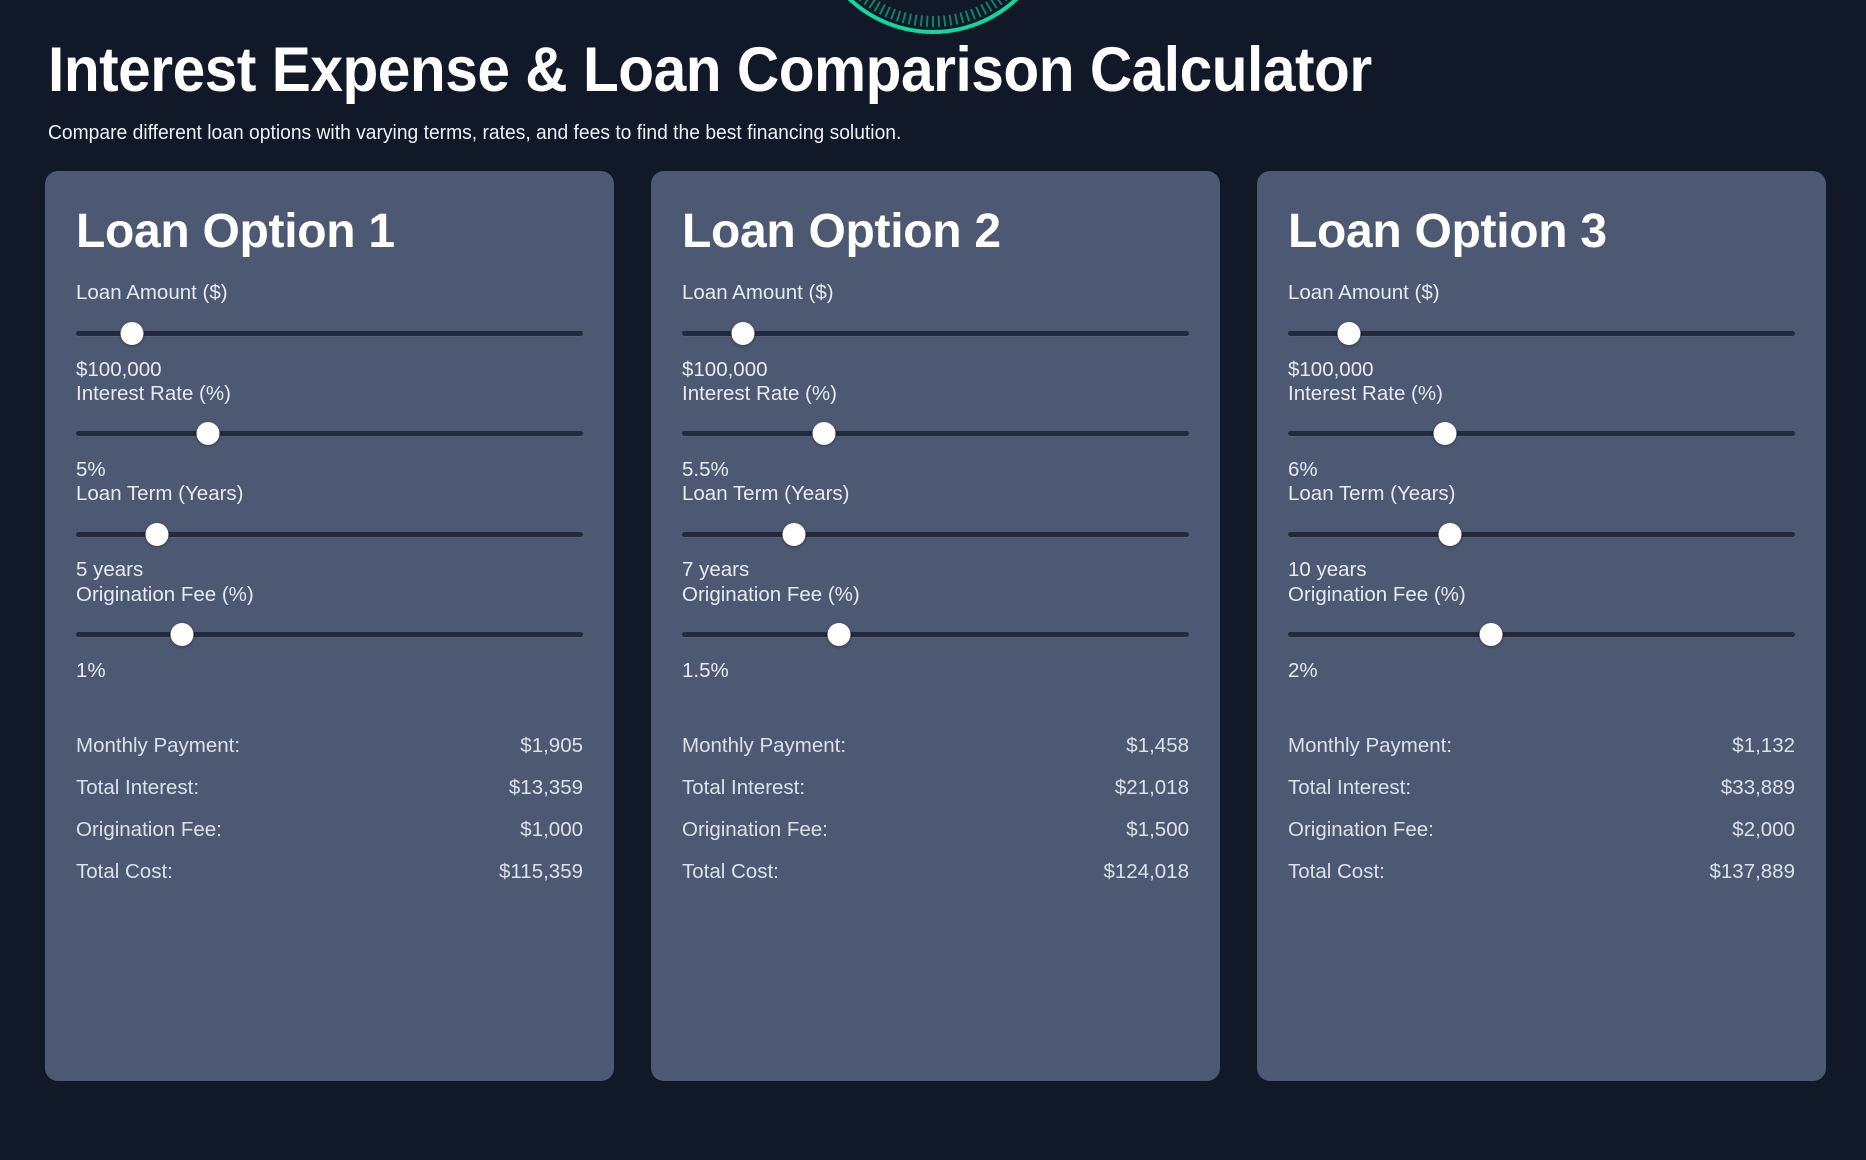 The width and height of the screenshot is (1866, 1160). I want to click on result-row: Monthly Payment: $1,905, so click(329, 746).